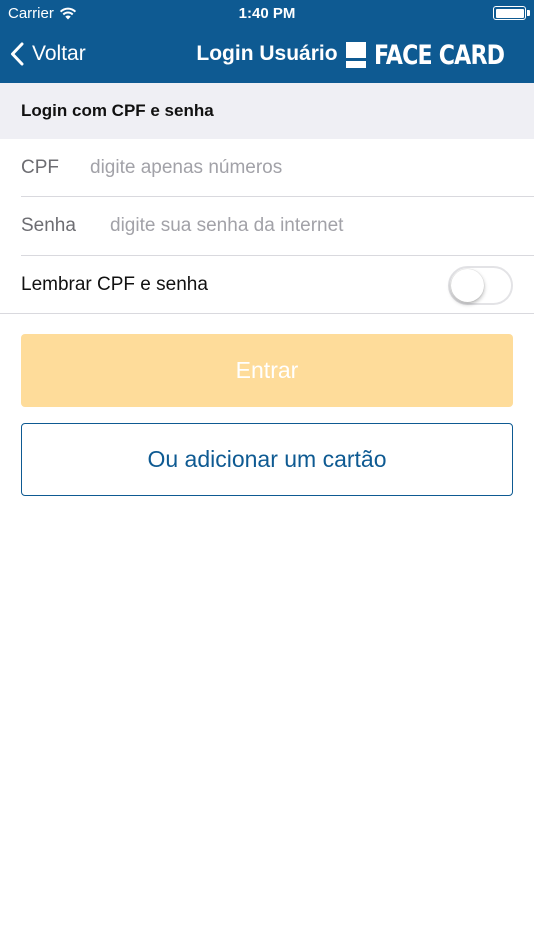  What do you see at coordinates (356, 55) in the screenshot?
I see `face-card-logo-icon` at bounding box center [356, 55].